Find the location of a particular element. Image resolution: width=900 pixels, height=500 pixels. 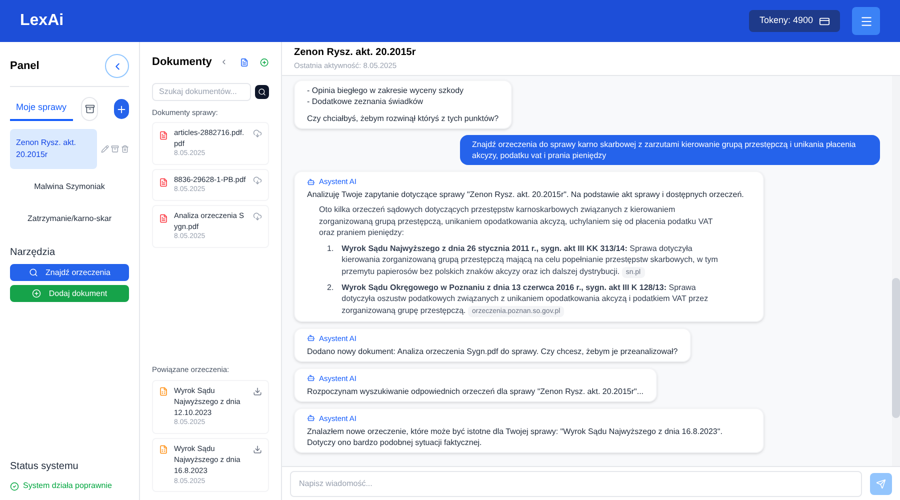

panel-title: Panel is located at coordinates (25, 66).